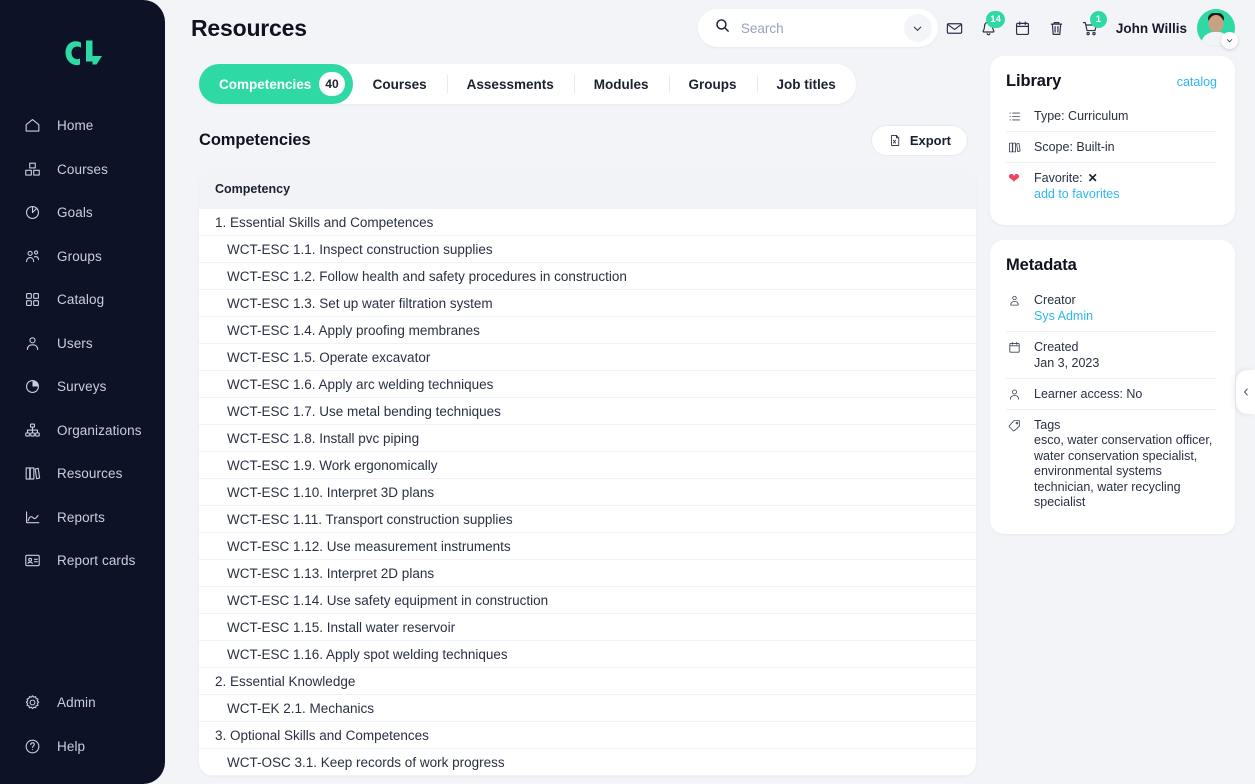  Describe the element at coordinates (32, 169) in the screenshot. I see `courses-icon` at that location.